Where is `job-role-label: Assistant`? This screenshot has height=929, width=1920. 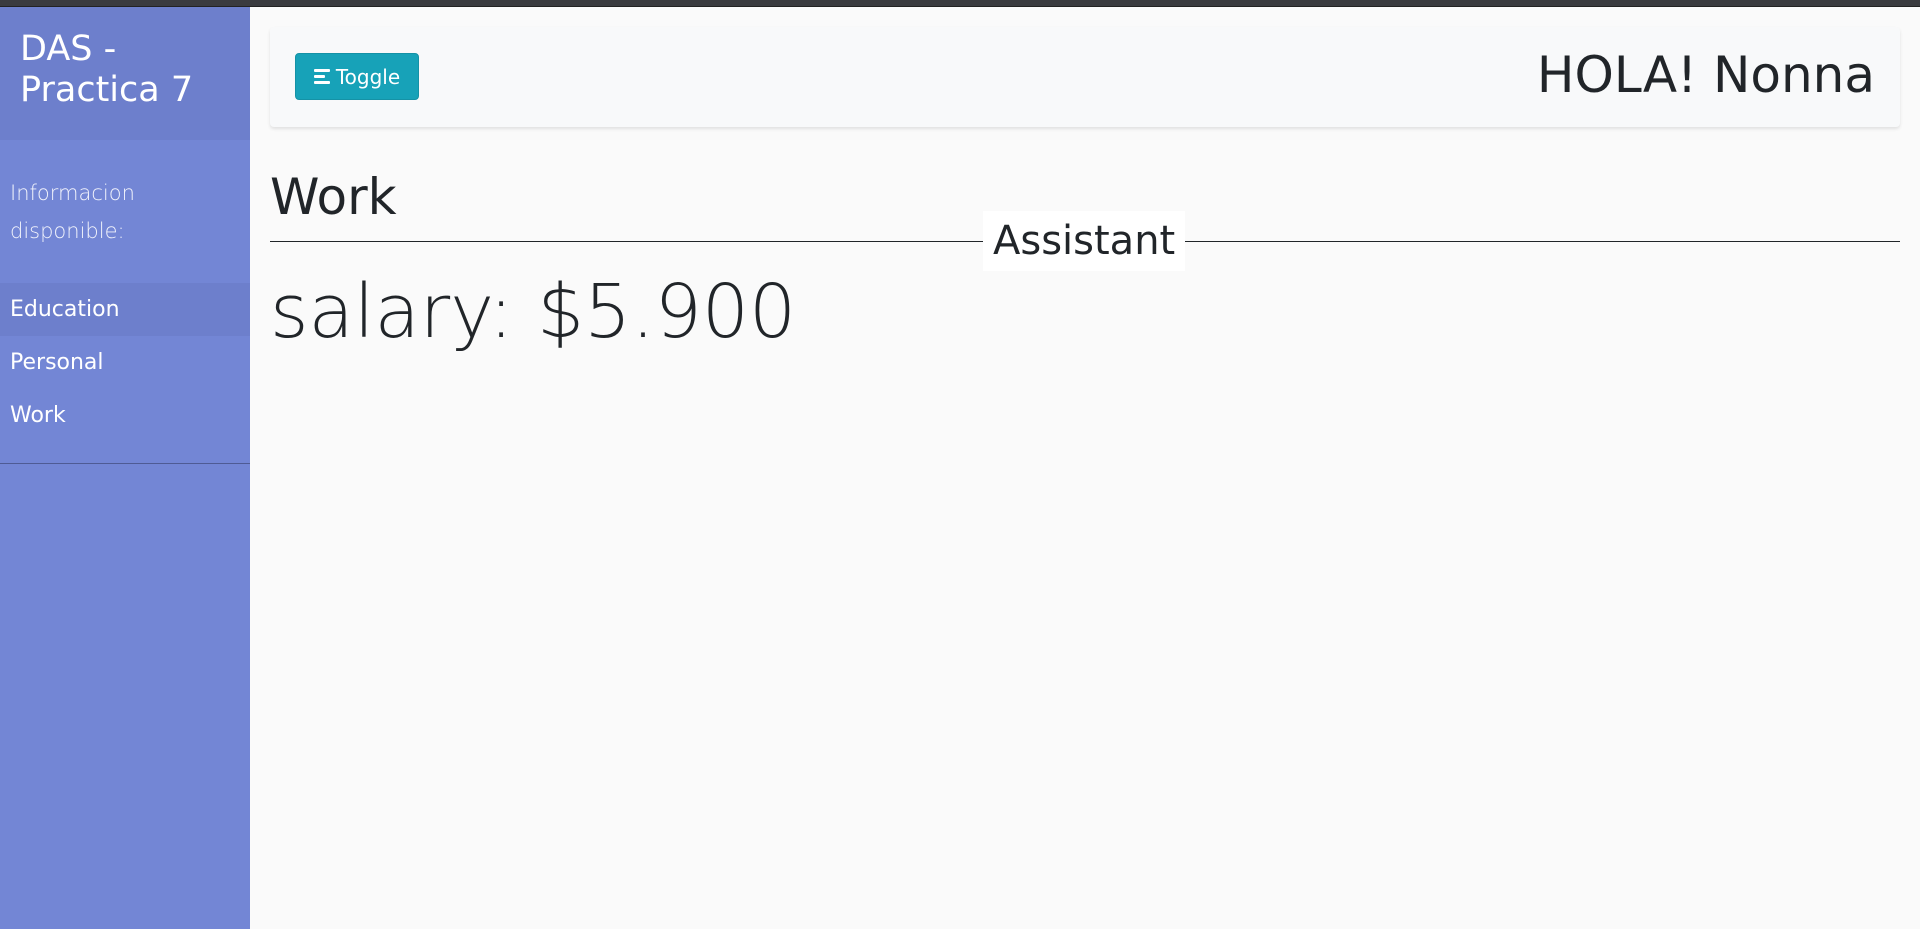 job-role-label: Assistant is located at coordinates (1084, 241).